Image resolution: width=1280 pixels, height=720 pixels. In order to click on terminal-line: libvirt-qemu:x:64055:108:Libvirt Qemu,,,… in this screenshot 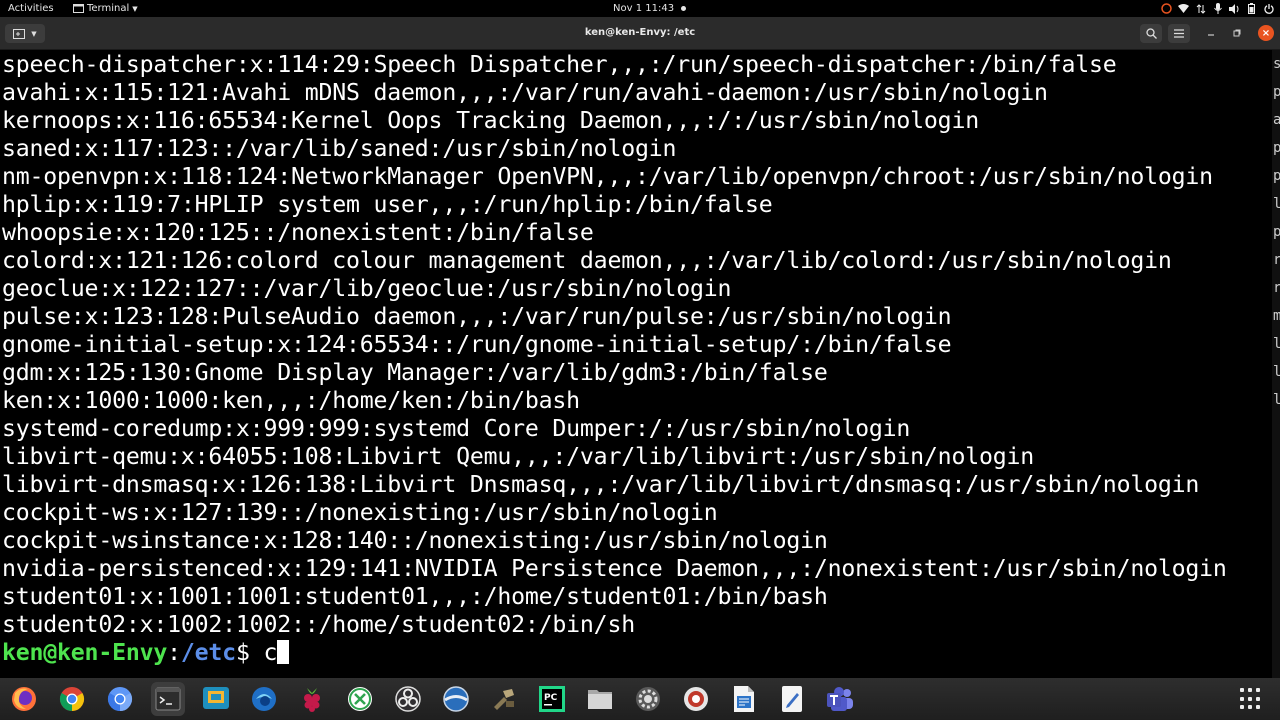, I will do `click(518, 456)`.